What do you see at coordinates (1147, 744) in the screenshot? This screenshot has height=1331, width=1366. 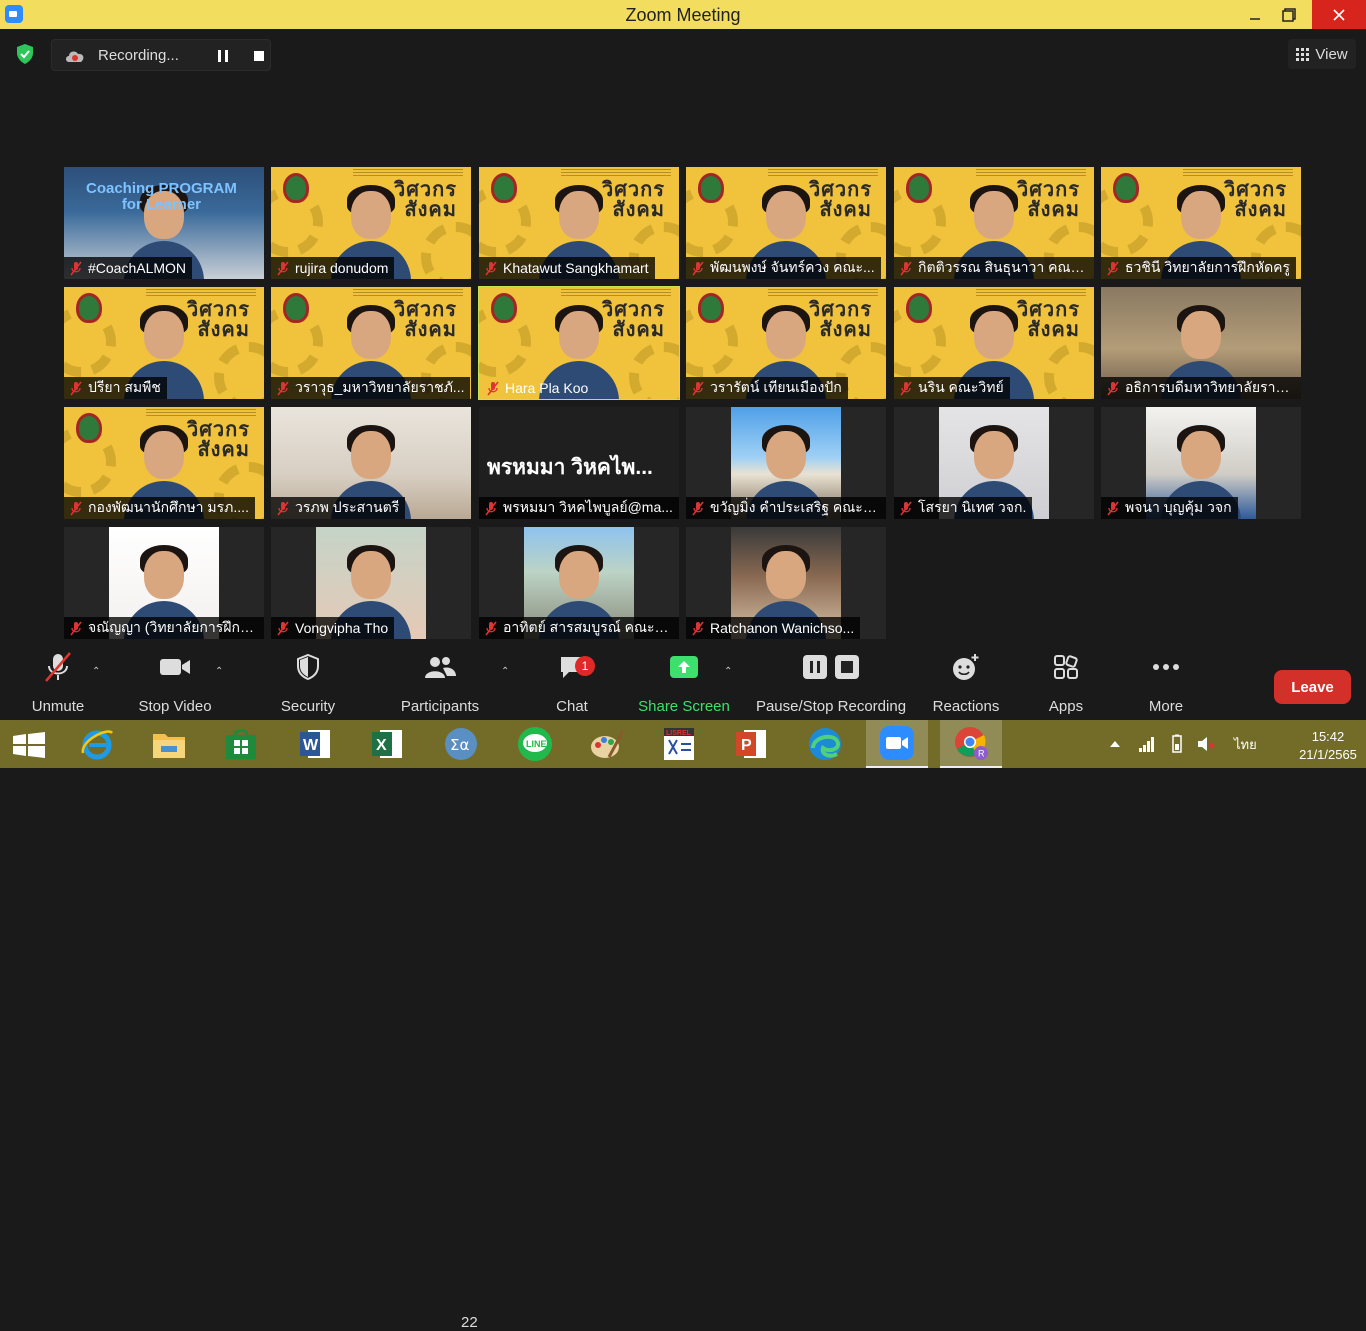 I see `network-signal-icon` at bounding box center [1147, 744].